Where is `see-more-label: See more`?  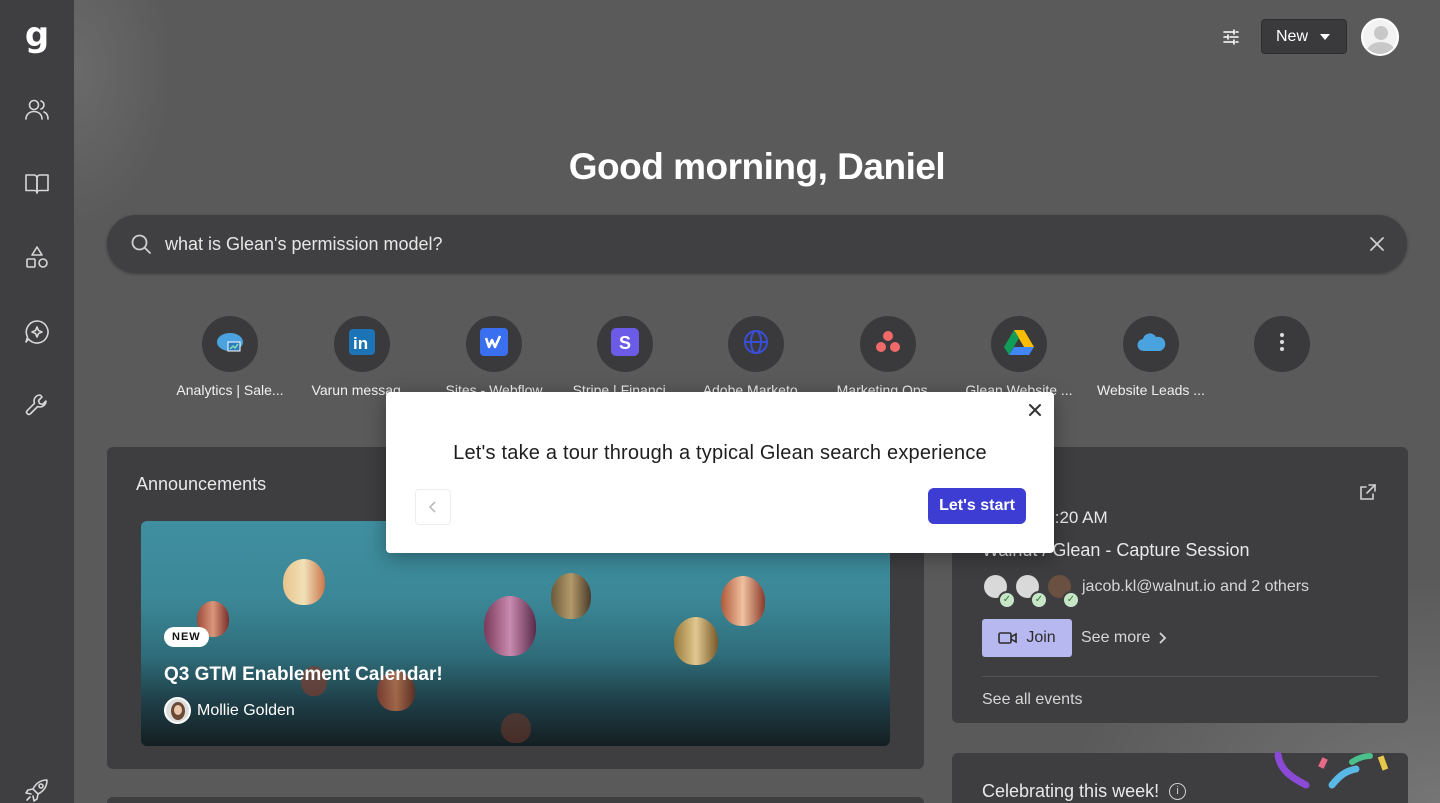 see-more-label: See more is located at coordinates (1116, 637).